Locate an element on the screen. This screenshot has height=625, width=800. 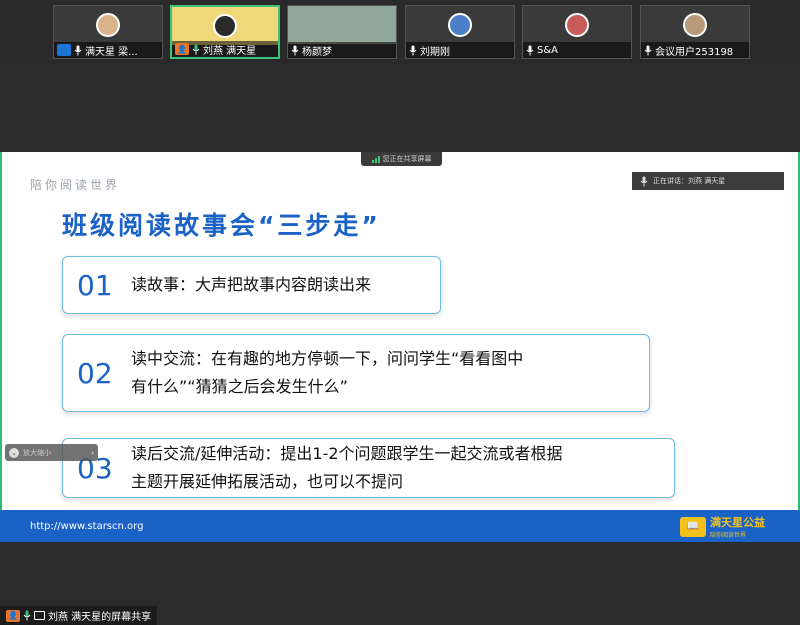
share-status-pill: 您正在共享屏幕 is located at coordinates (401, 159).